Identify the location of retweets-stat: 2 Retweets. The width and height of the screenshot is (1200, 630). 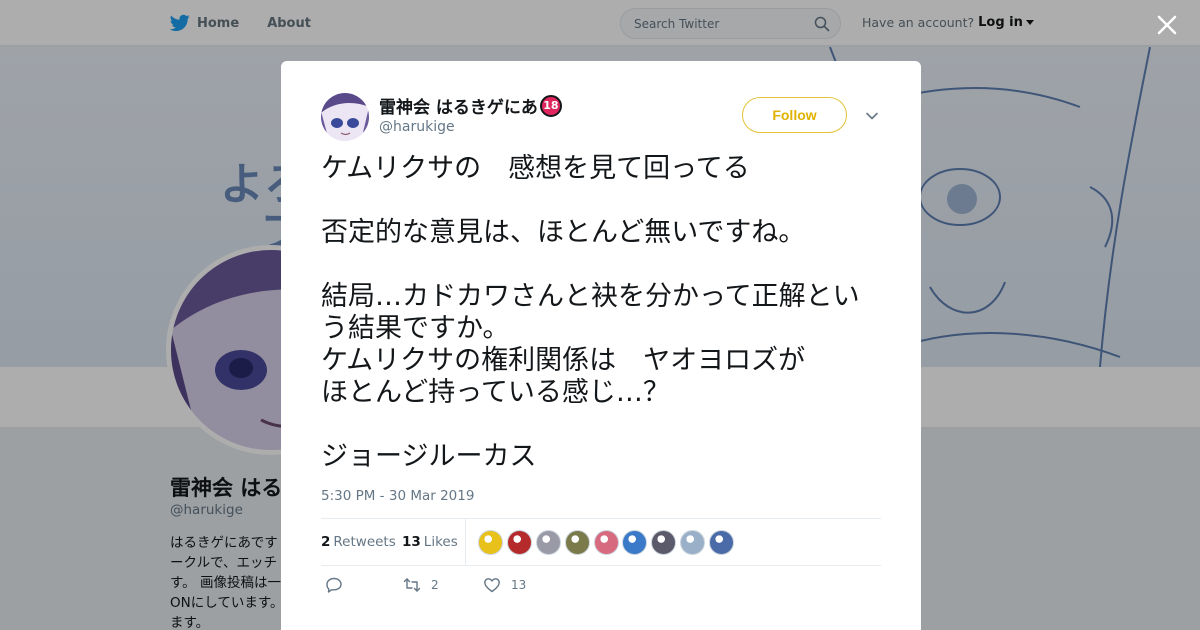
(358, 542).